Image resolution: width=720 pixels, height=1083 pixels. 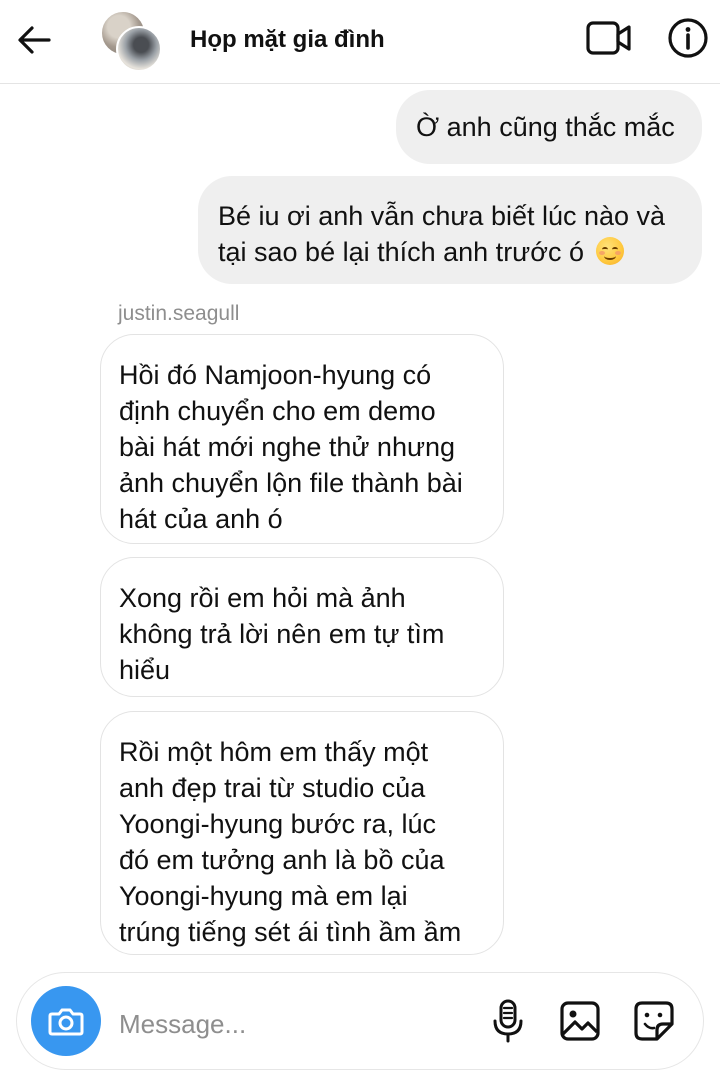 I want to click on message-line: Hồi đó Namjoon-hyung có, so click(x=275, y=375).